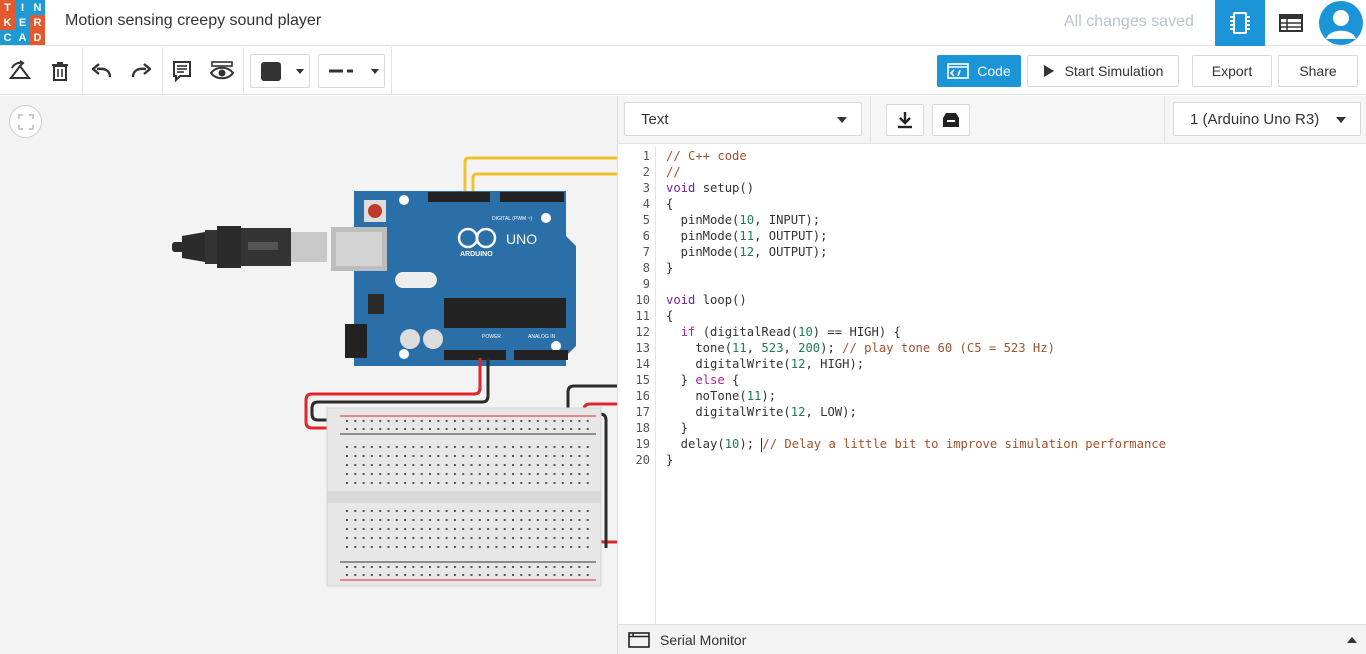 The height and width of the screenshot is (654, 1366). I want to click on undo-button, so click(102, 71).